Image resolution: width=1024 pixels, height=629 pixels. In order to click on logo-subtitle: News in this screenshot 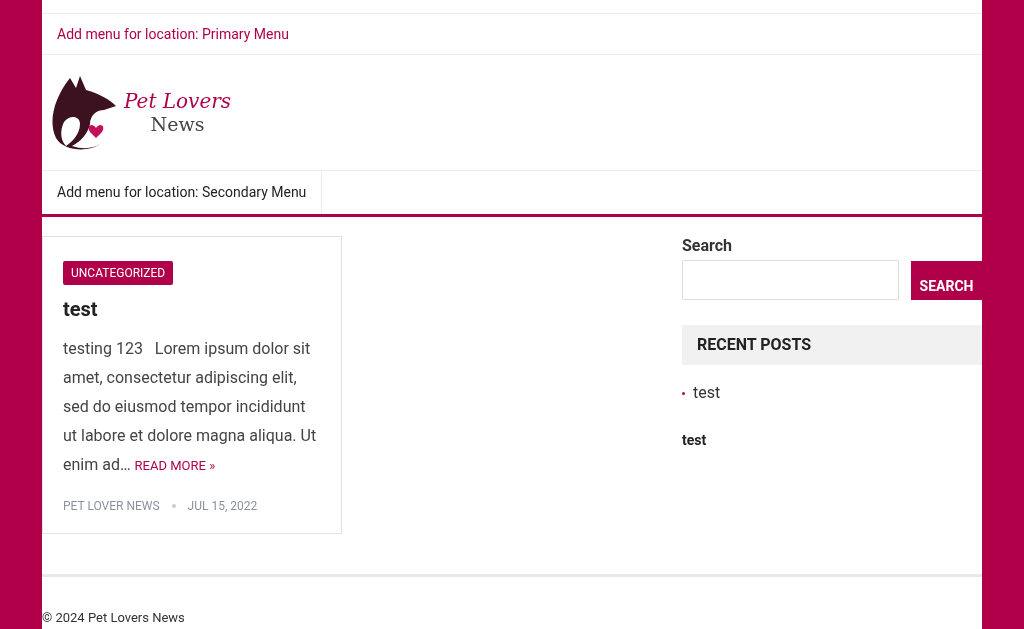, I will do `click(177, 124)`.